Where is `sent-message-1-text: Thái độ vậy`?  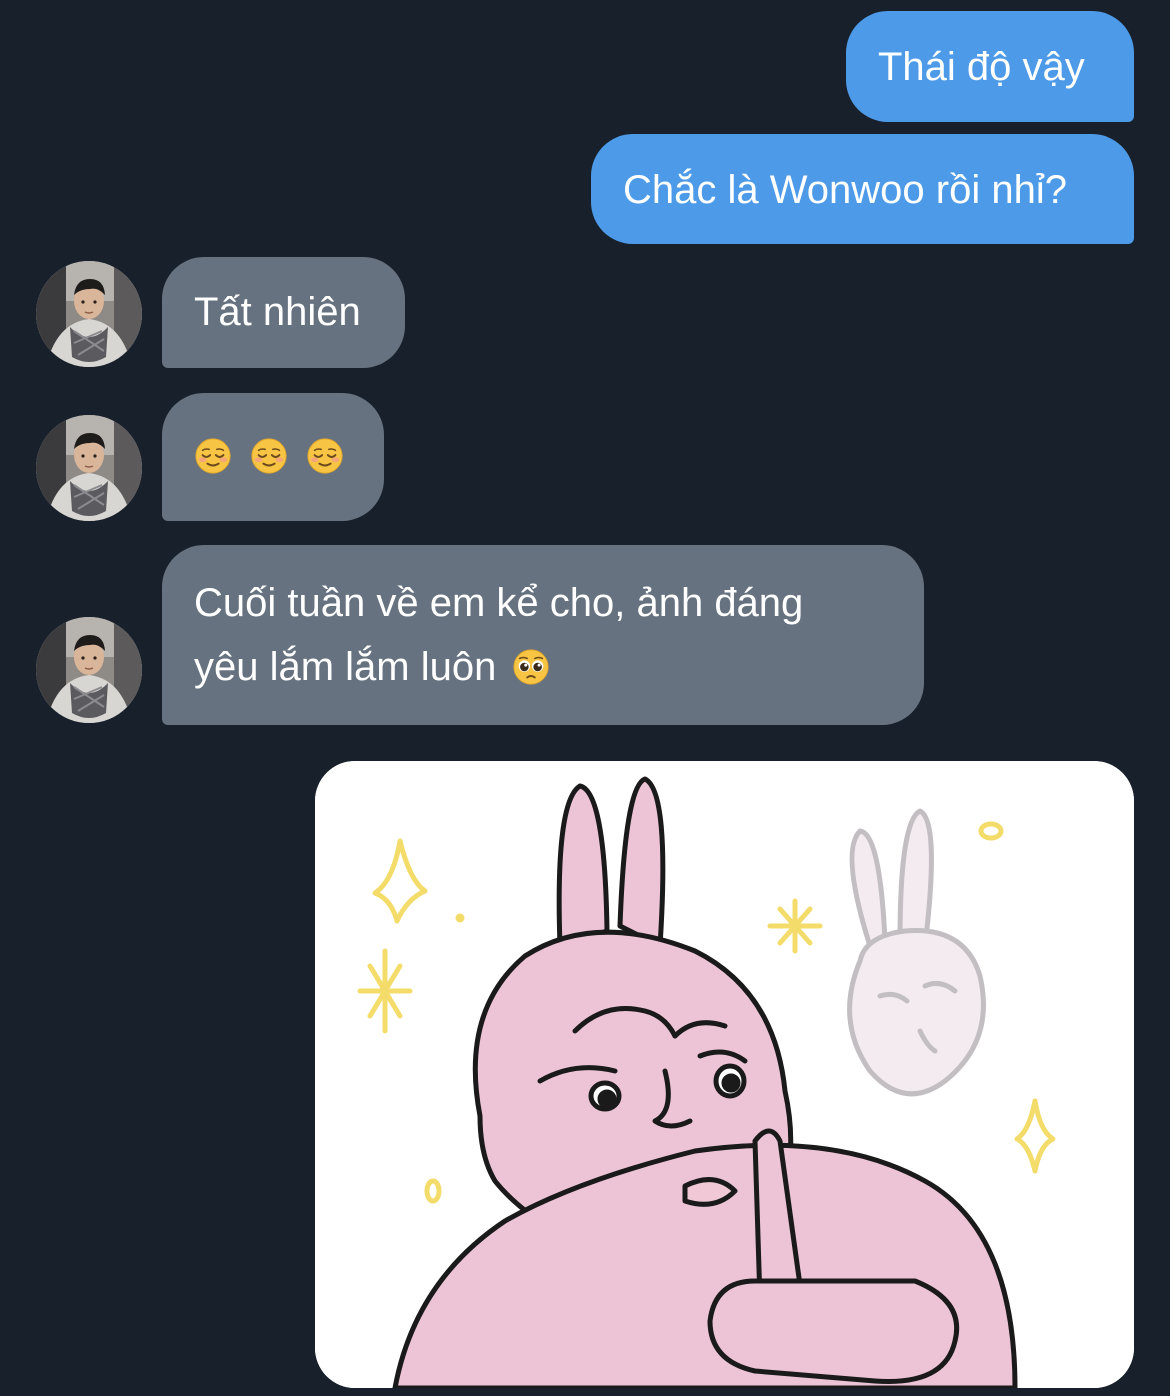 sent-message-1-text: Thái độ vậy is located at coordinates (981, 67).